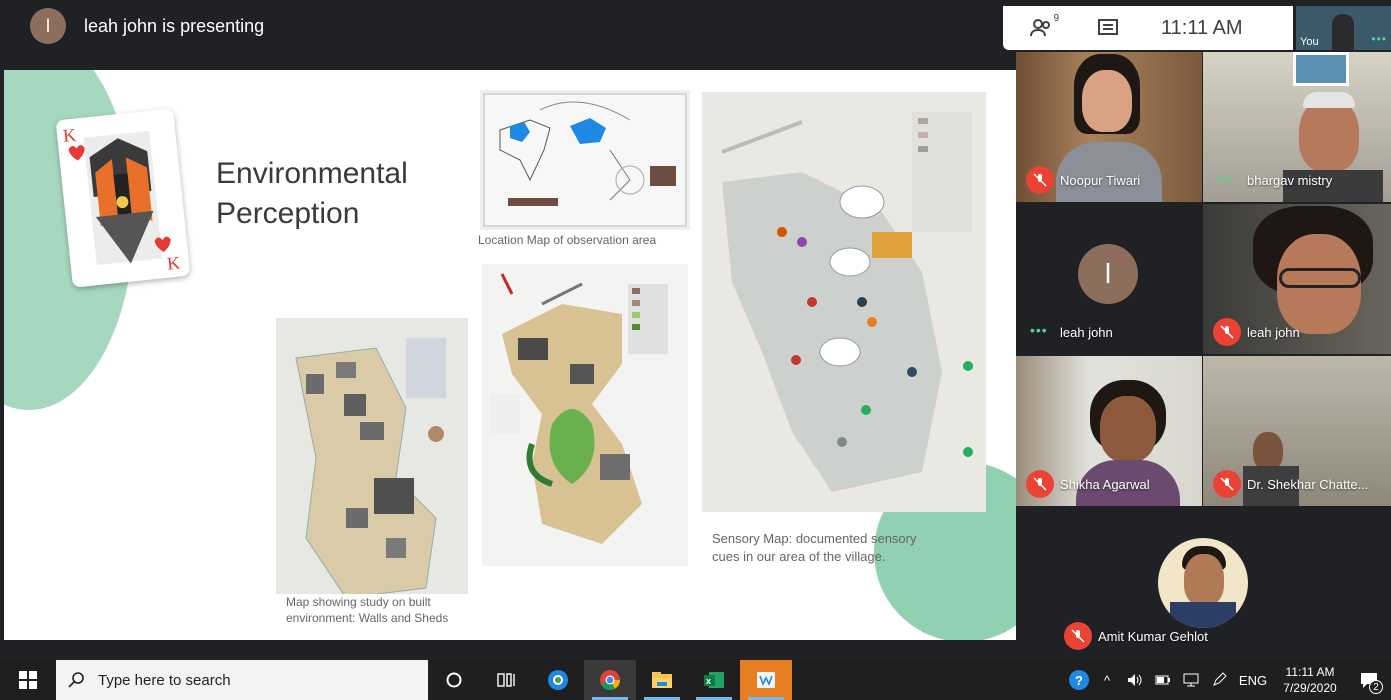 This screenshot has width=1391, height=700. Describe the element at coordinates (766, 680) in the screenshot. I see `taskbar-app-whiteboard` at that location.